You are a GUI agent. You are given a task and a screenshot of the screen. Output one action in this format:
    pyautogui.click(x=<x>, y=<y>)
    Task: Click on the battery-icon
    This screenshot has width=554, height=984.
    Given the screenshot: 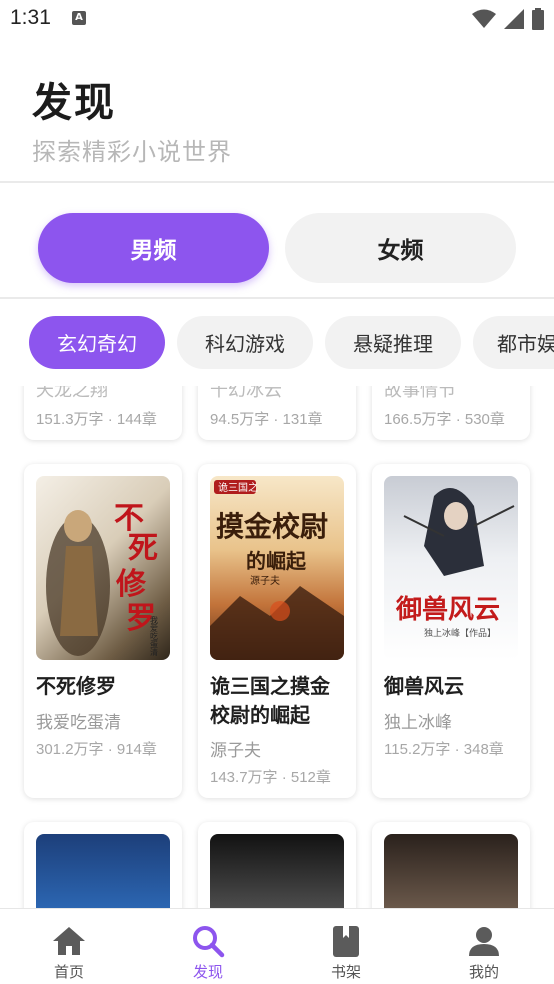 What is the action you would take?
    pyautogui.click(x=538, y=19)
    